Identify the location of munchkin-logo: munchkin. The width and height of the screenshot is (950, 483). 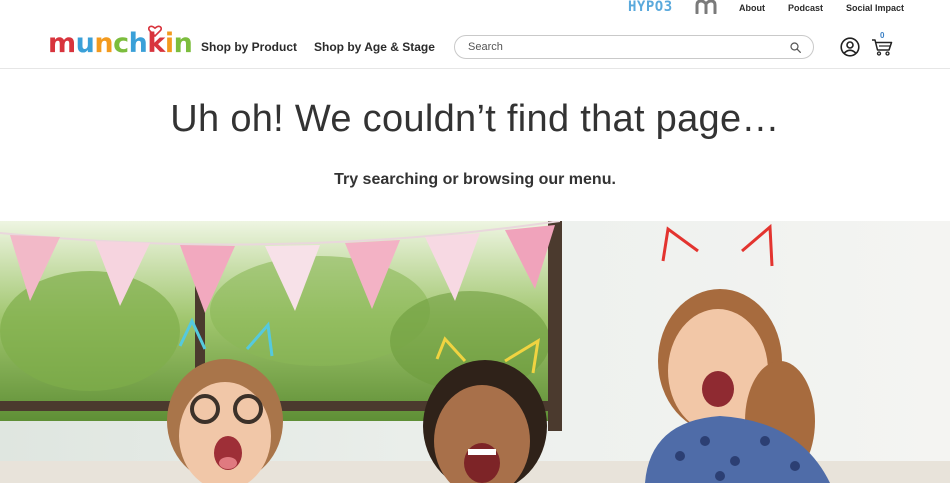
(120, 44).